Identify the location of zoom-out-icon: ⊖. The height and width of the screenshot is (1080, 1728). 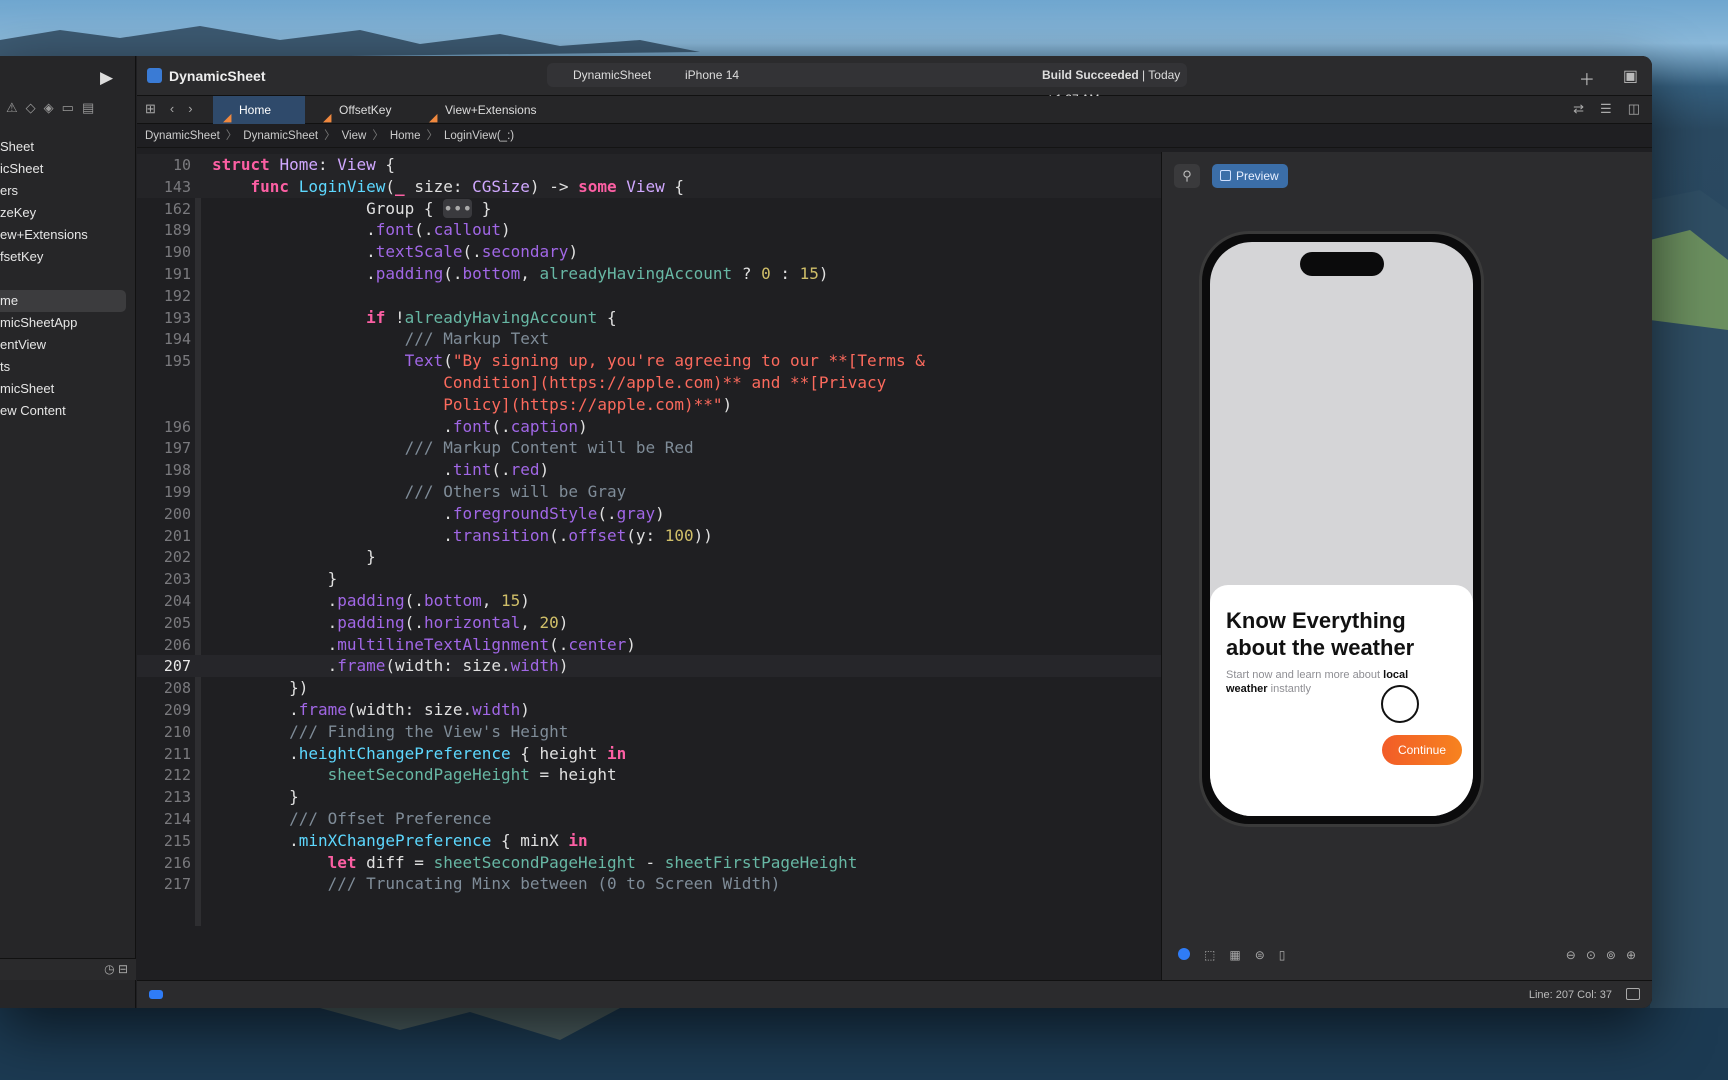
(1571, 955).